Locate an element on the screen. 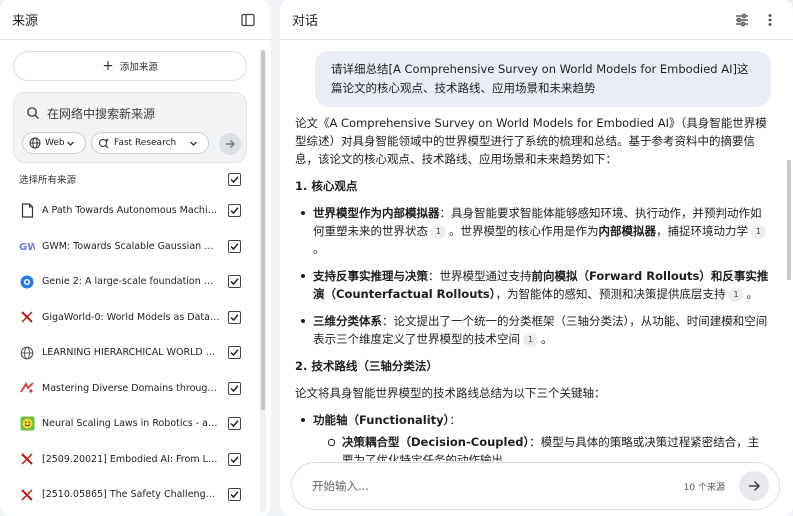  section-heading: 2. 技术路线（三轴分类法） is located at coordinates (366, 366).